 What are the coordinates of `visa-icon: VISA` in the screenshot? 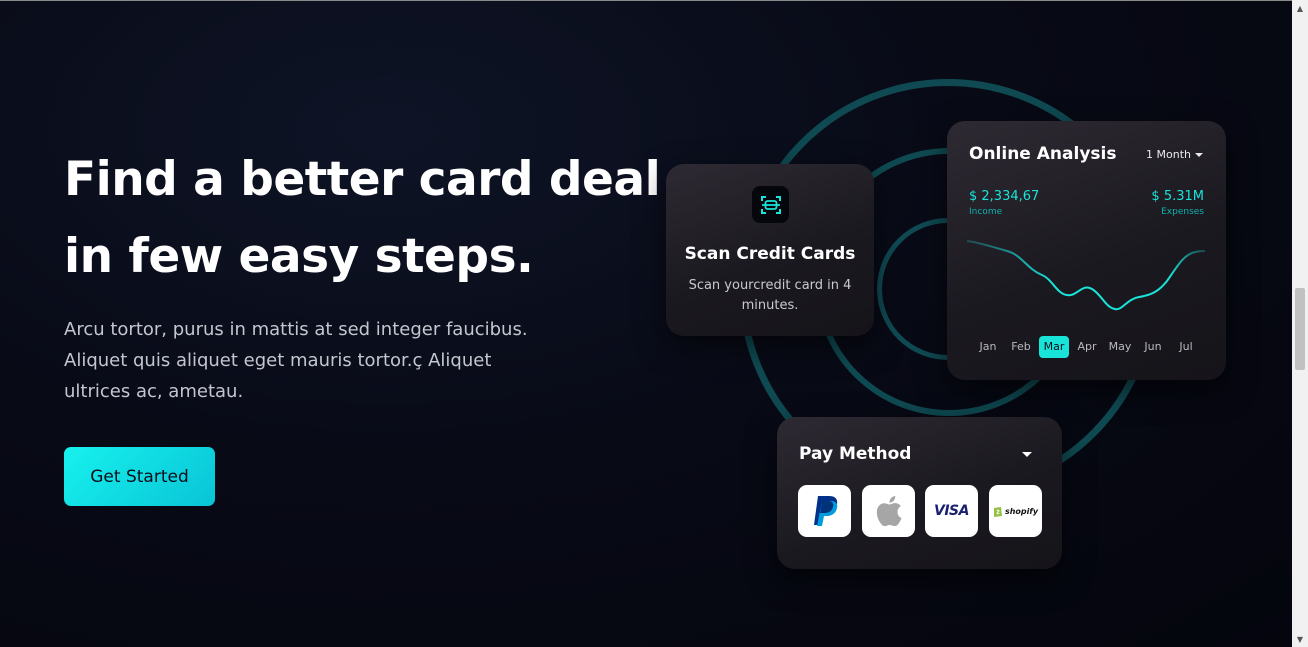 It's located at (951, 511).